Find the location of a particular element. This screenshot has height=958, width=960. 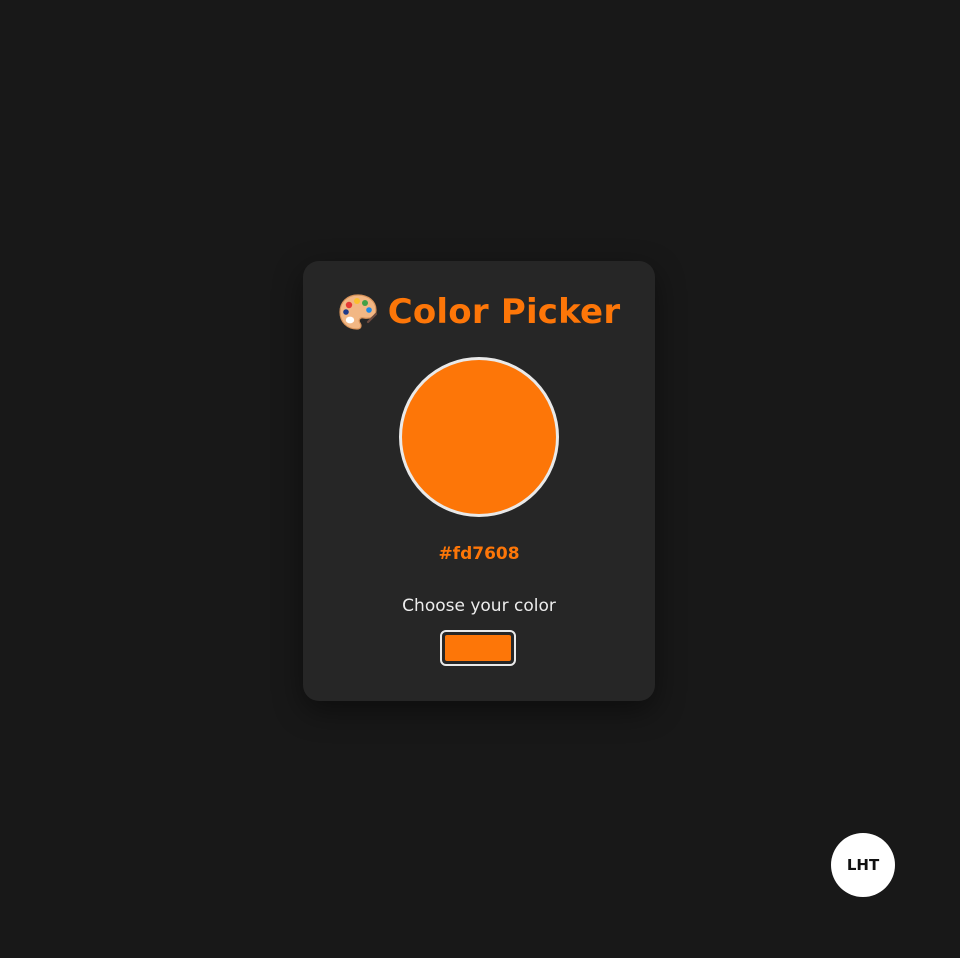

color-input-swatch is located at coordinates (478, 648).